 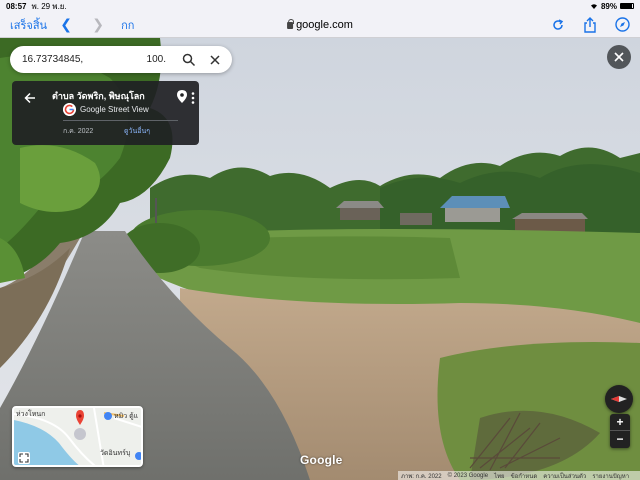 What do you see at coordinates (16, 6) in the screenshot?
I see `status-time: 08:57` at bounding box center [16, 6].